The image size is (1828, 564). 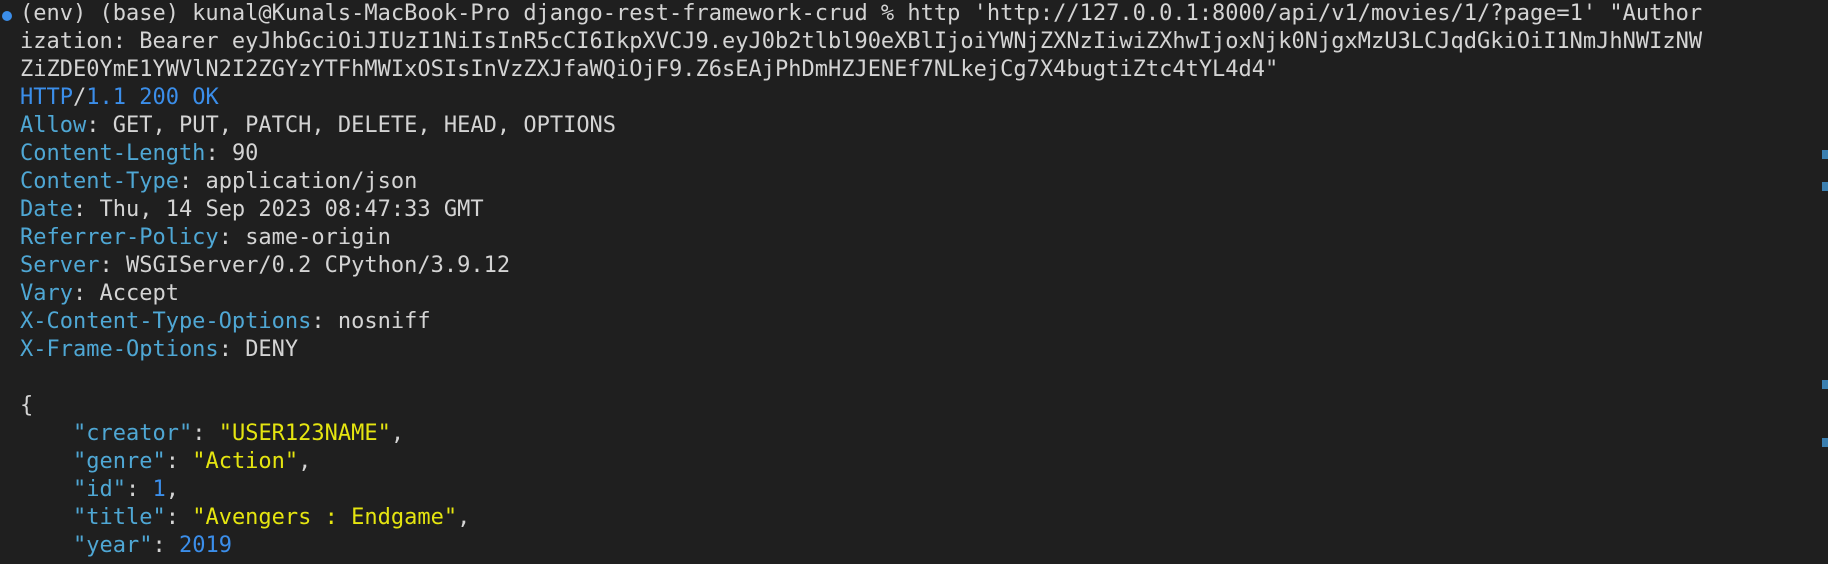 What do you see at coordinates (119, 237) in the screenshot?
I see `header-name: Referrer-Policy` at bounding box center [119, 237].